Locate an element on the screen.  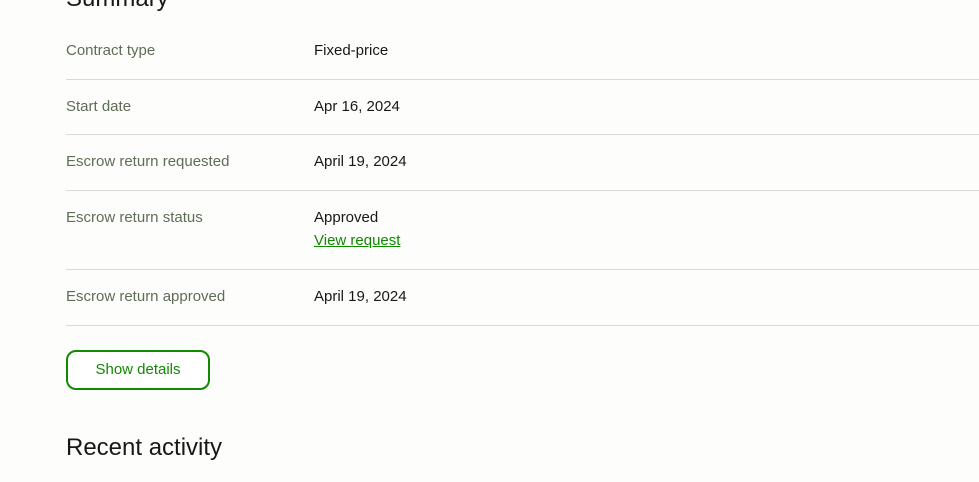
contract-type-label: Contract type is located at coordinates (111, 50).